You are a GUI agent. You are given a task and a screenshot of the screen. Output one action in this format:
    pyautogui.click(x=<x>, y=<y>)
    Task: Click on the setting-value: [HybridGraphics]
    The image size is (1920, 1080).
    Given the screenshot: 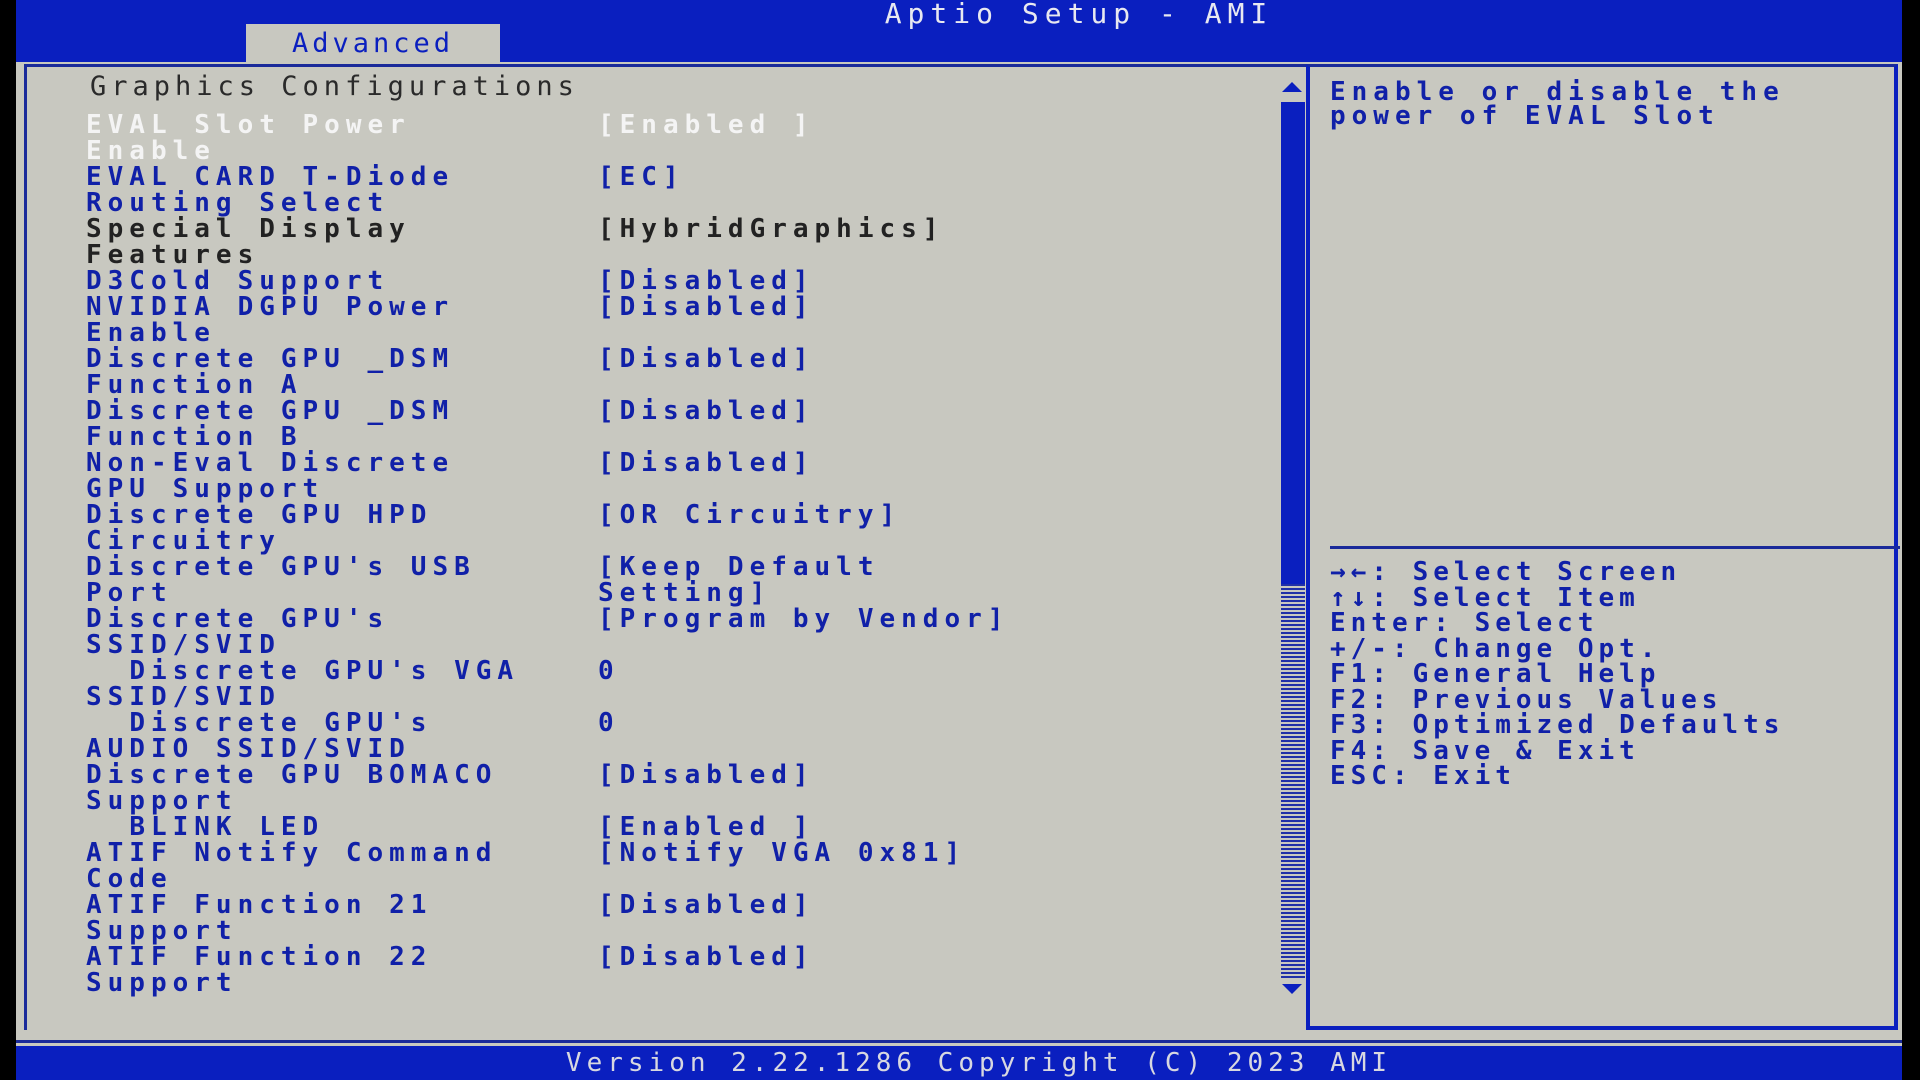 What is the action you would take?
    pyautogui.click(x=771, y=229)
    